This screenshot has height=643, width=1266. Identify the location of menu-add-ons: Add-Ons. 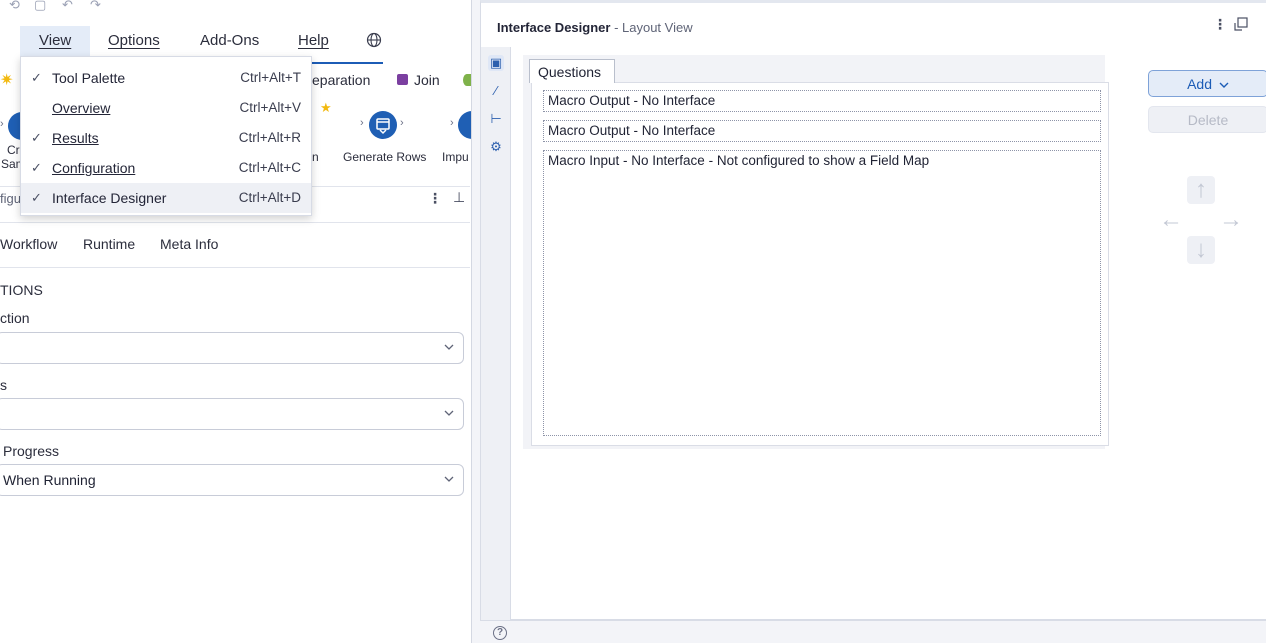
(229, 41).